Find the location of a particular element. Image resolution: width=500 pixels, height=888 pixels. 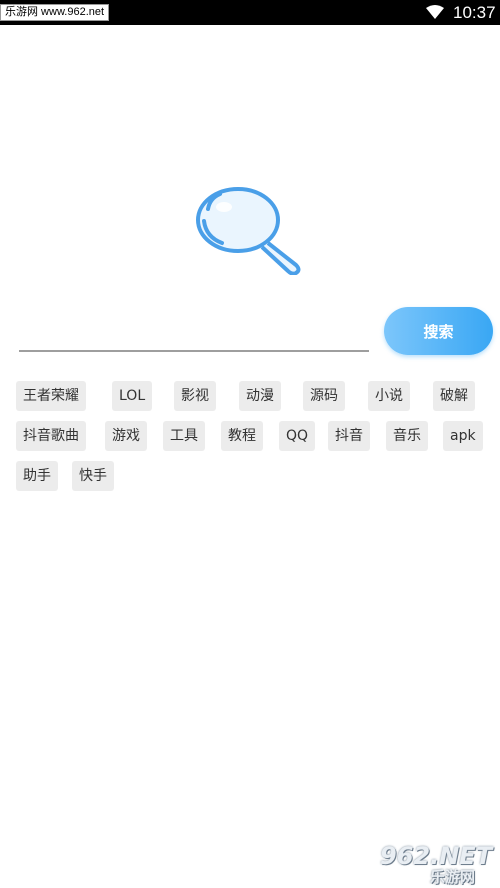

tag-chip: 教程 is located at coordinates (242, 436).